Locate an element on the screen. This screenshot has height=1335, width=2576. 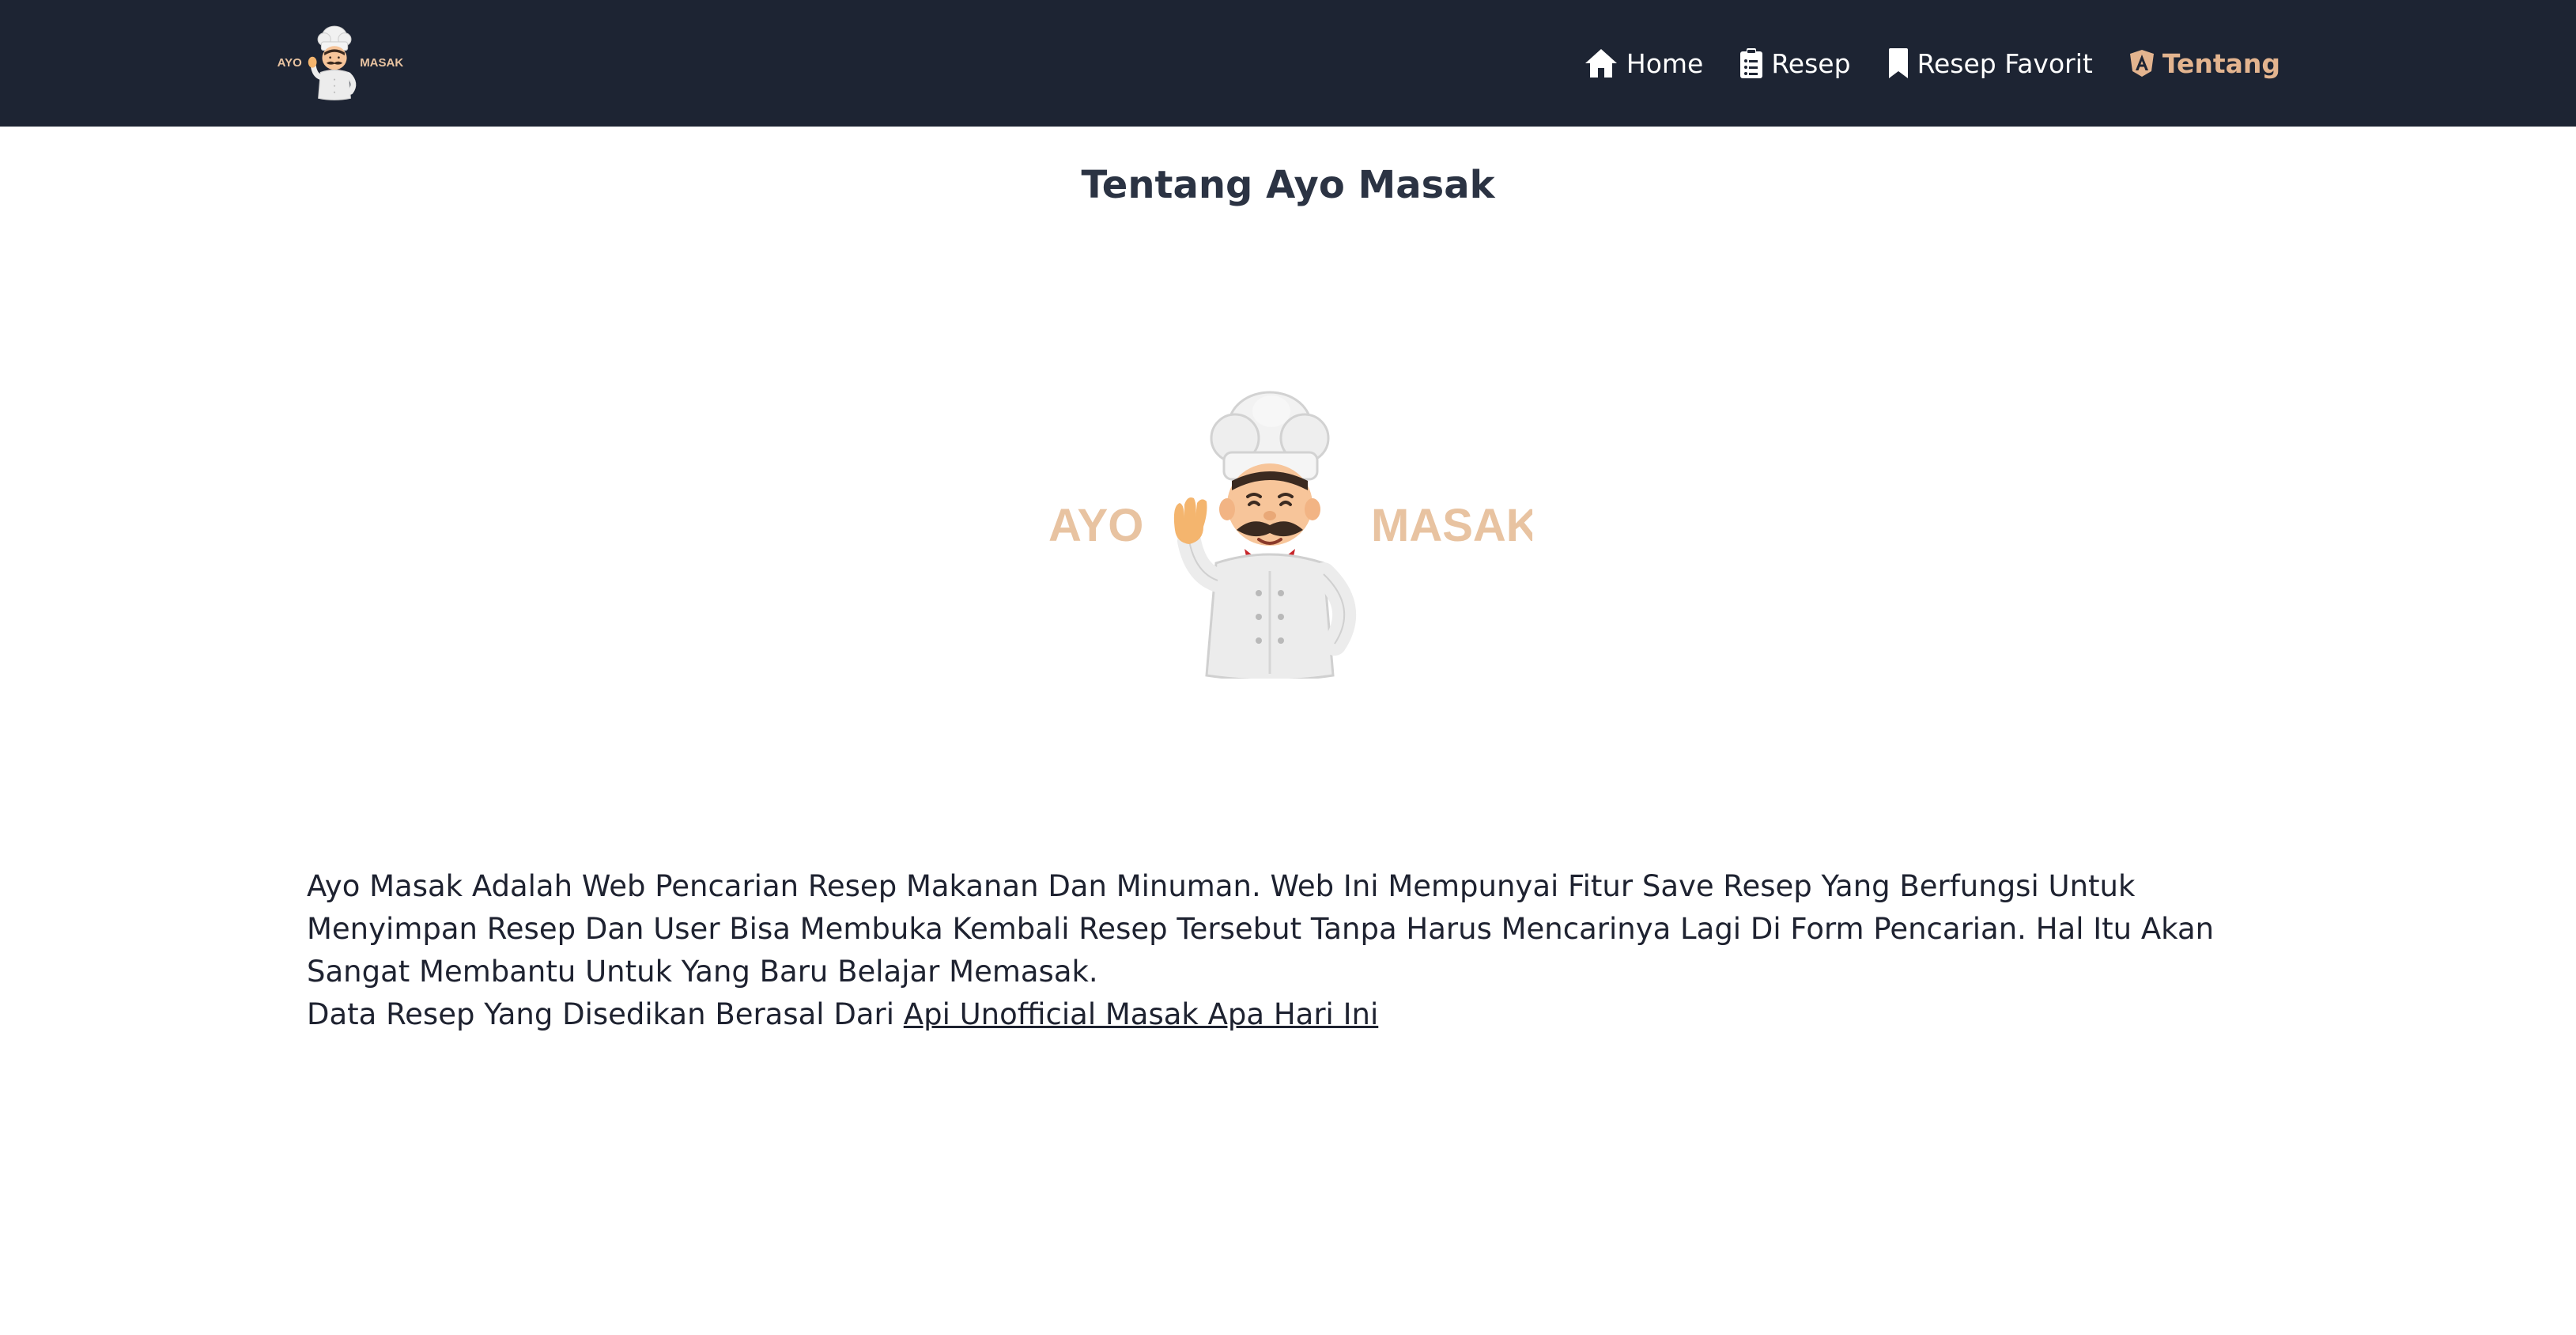
clipboard-list-icon is located at coordinates (1751, 63).